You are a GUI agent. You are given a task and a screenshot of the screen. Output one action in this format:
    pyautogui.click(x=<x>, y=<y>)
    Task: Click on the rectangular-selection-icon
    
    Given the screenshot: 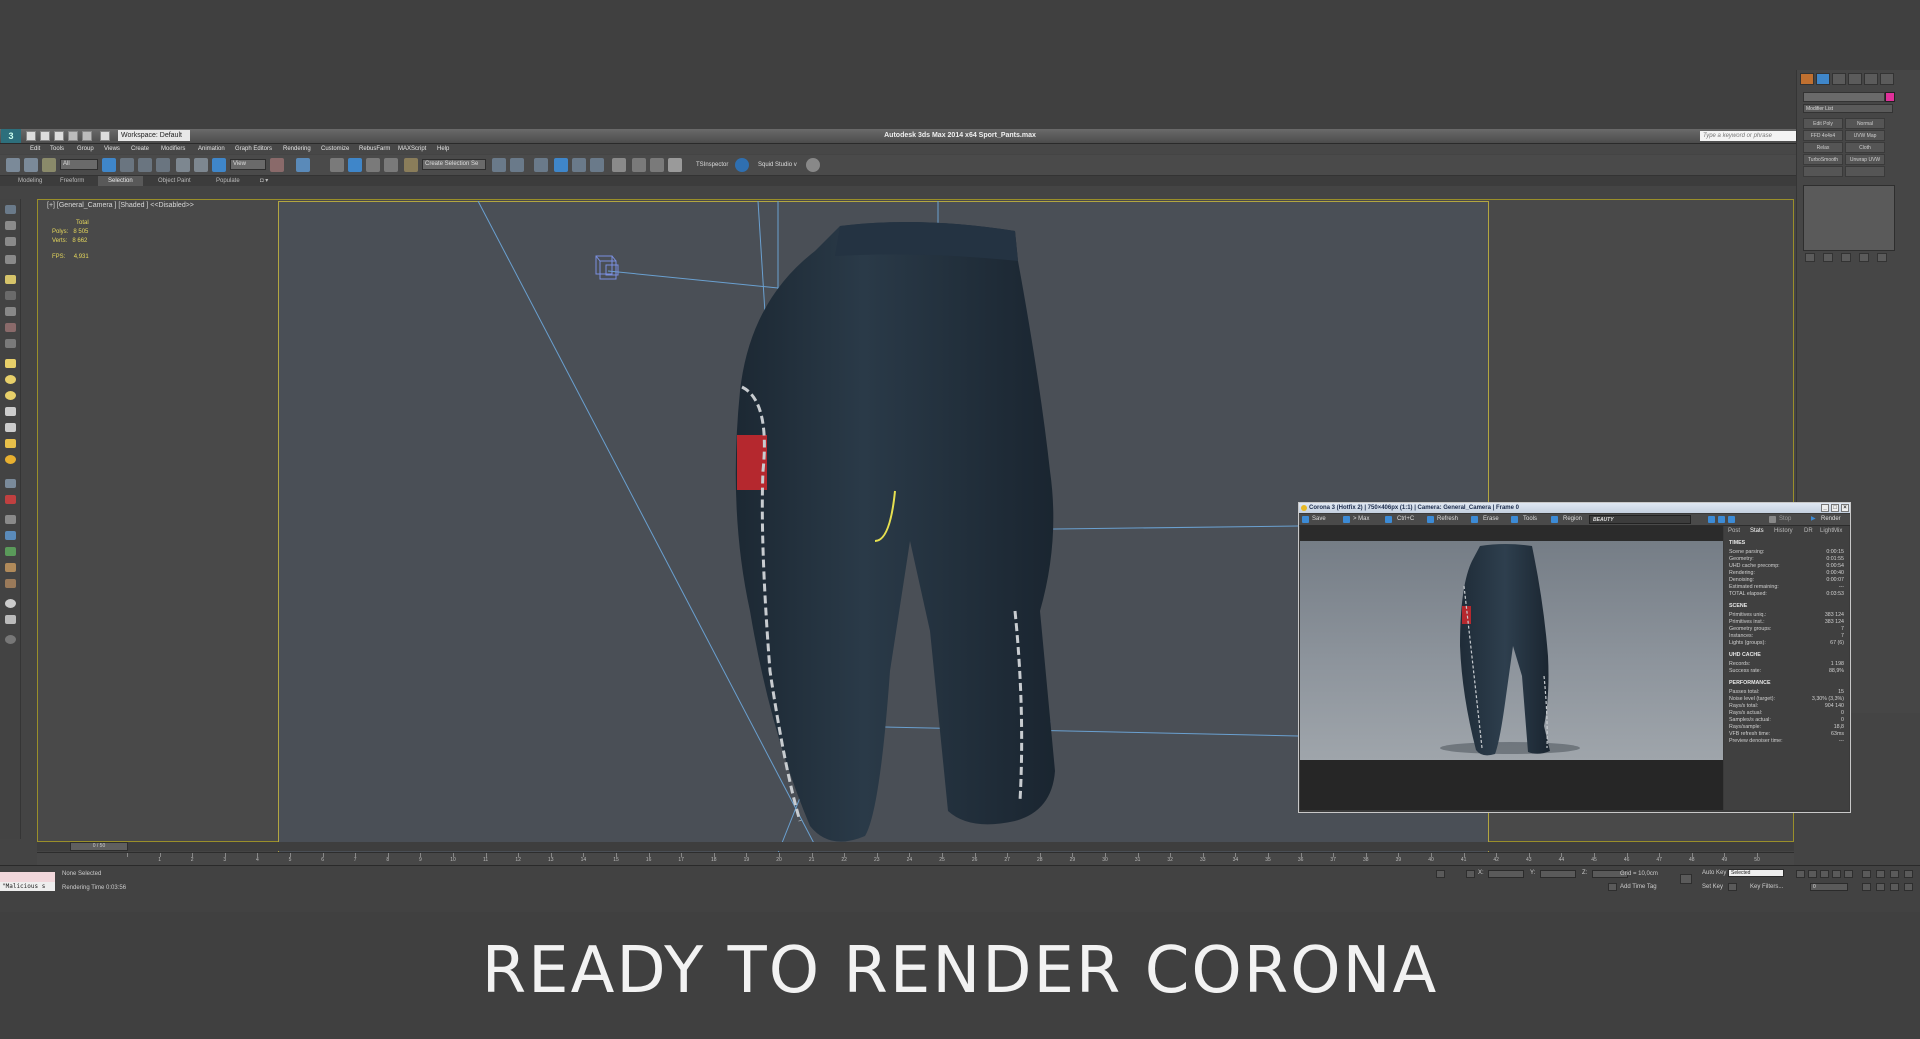 What is the action you would take?
    pyautogui.click(x=145, y=165)
    